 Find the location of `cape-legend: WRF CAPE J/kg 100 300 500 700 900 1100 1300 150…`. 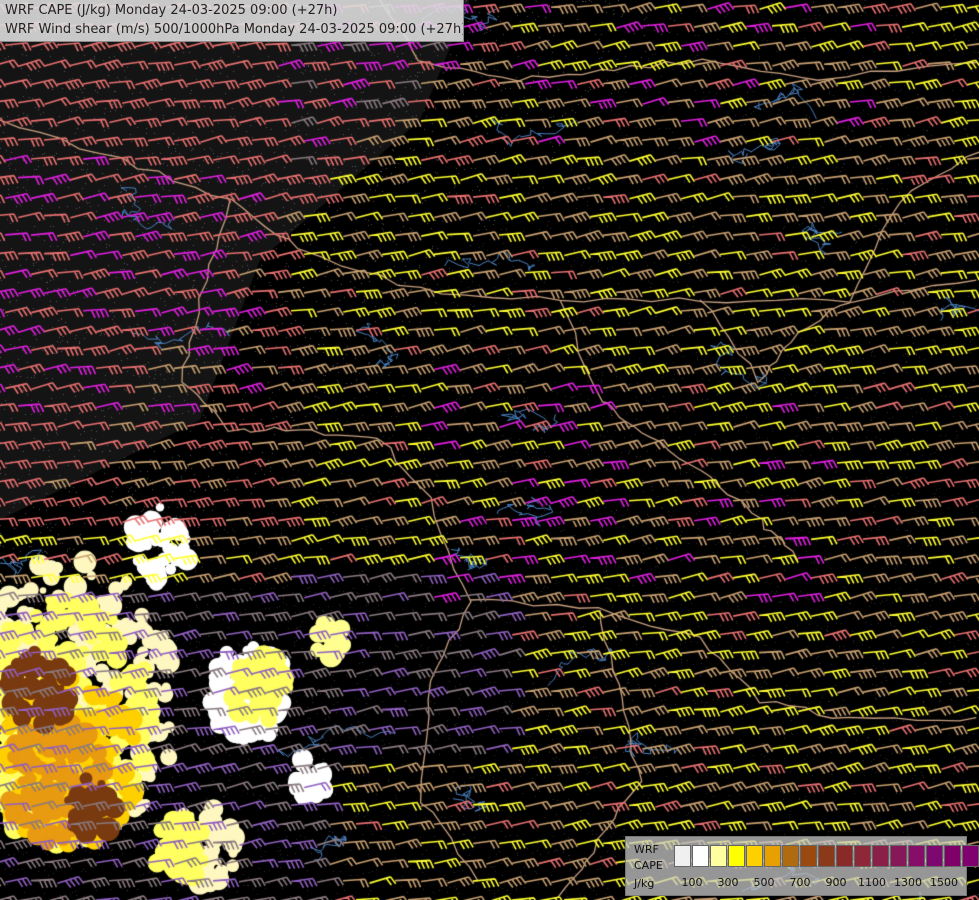

cape-legend: WRF CAPE J/kg 100 300 500 700 900 1100 1300 150… is located at coordinates (802, 866).